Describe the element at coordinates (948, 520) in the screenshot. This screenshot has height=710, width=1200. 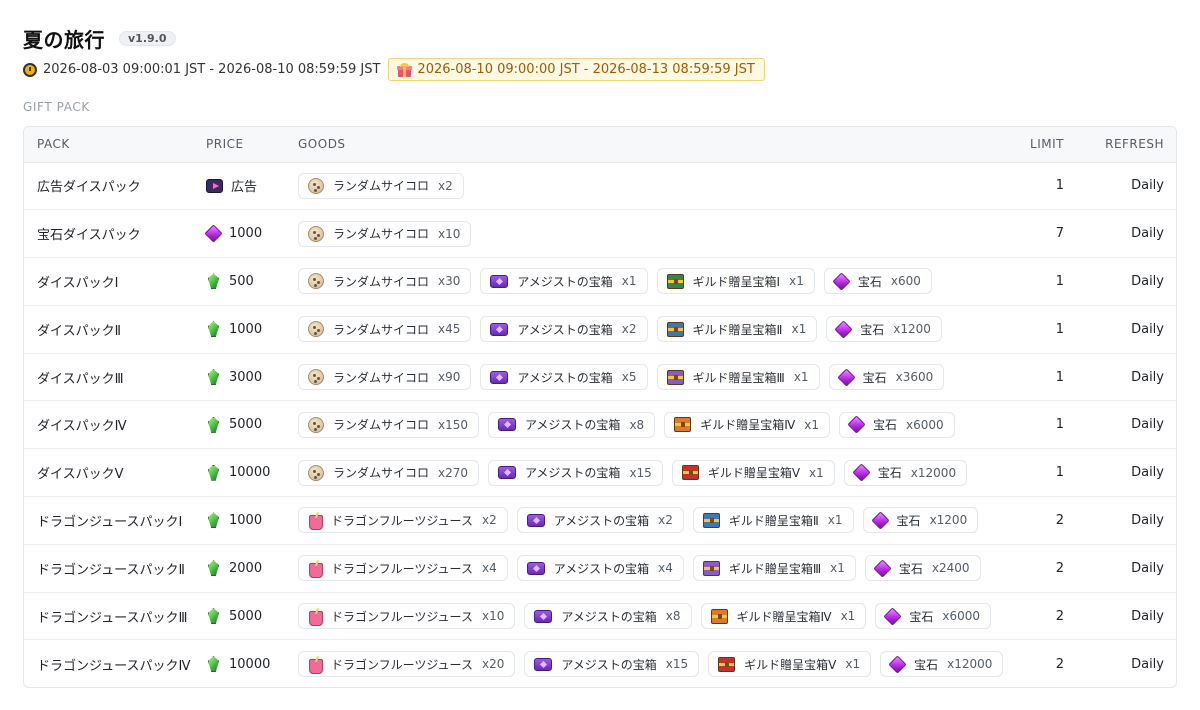
I see `goods-quantity: x1200` at that location.